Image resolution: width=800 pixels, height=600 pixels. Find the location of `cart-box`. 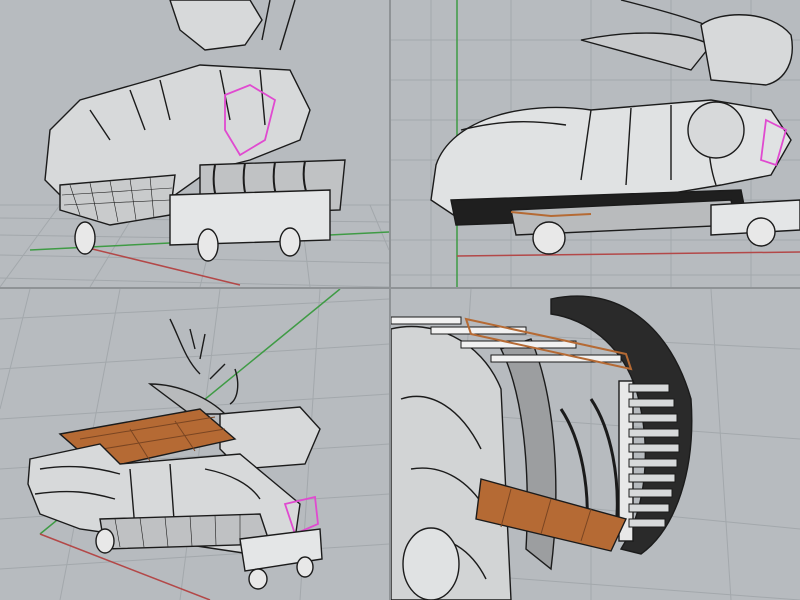

cart-box is located at coordinates (250, 217).